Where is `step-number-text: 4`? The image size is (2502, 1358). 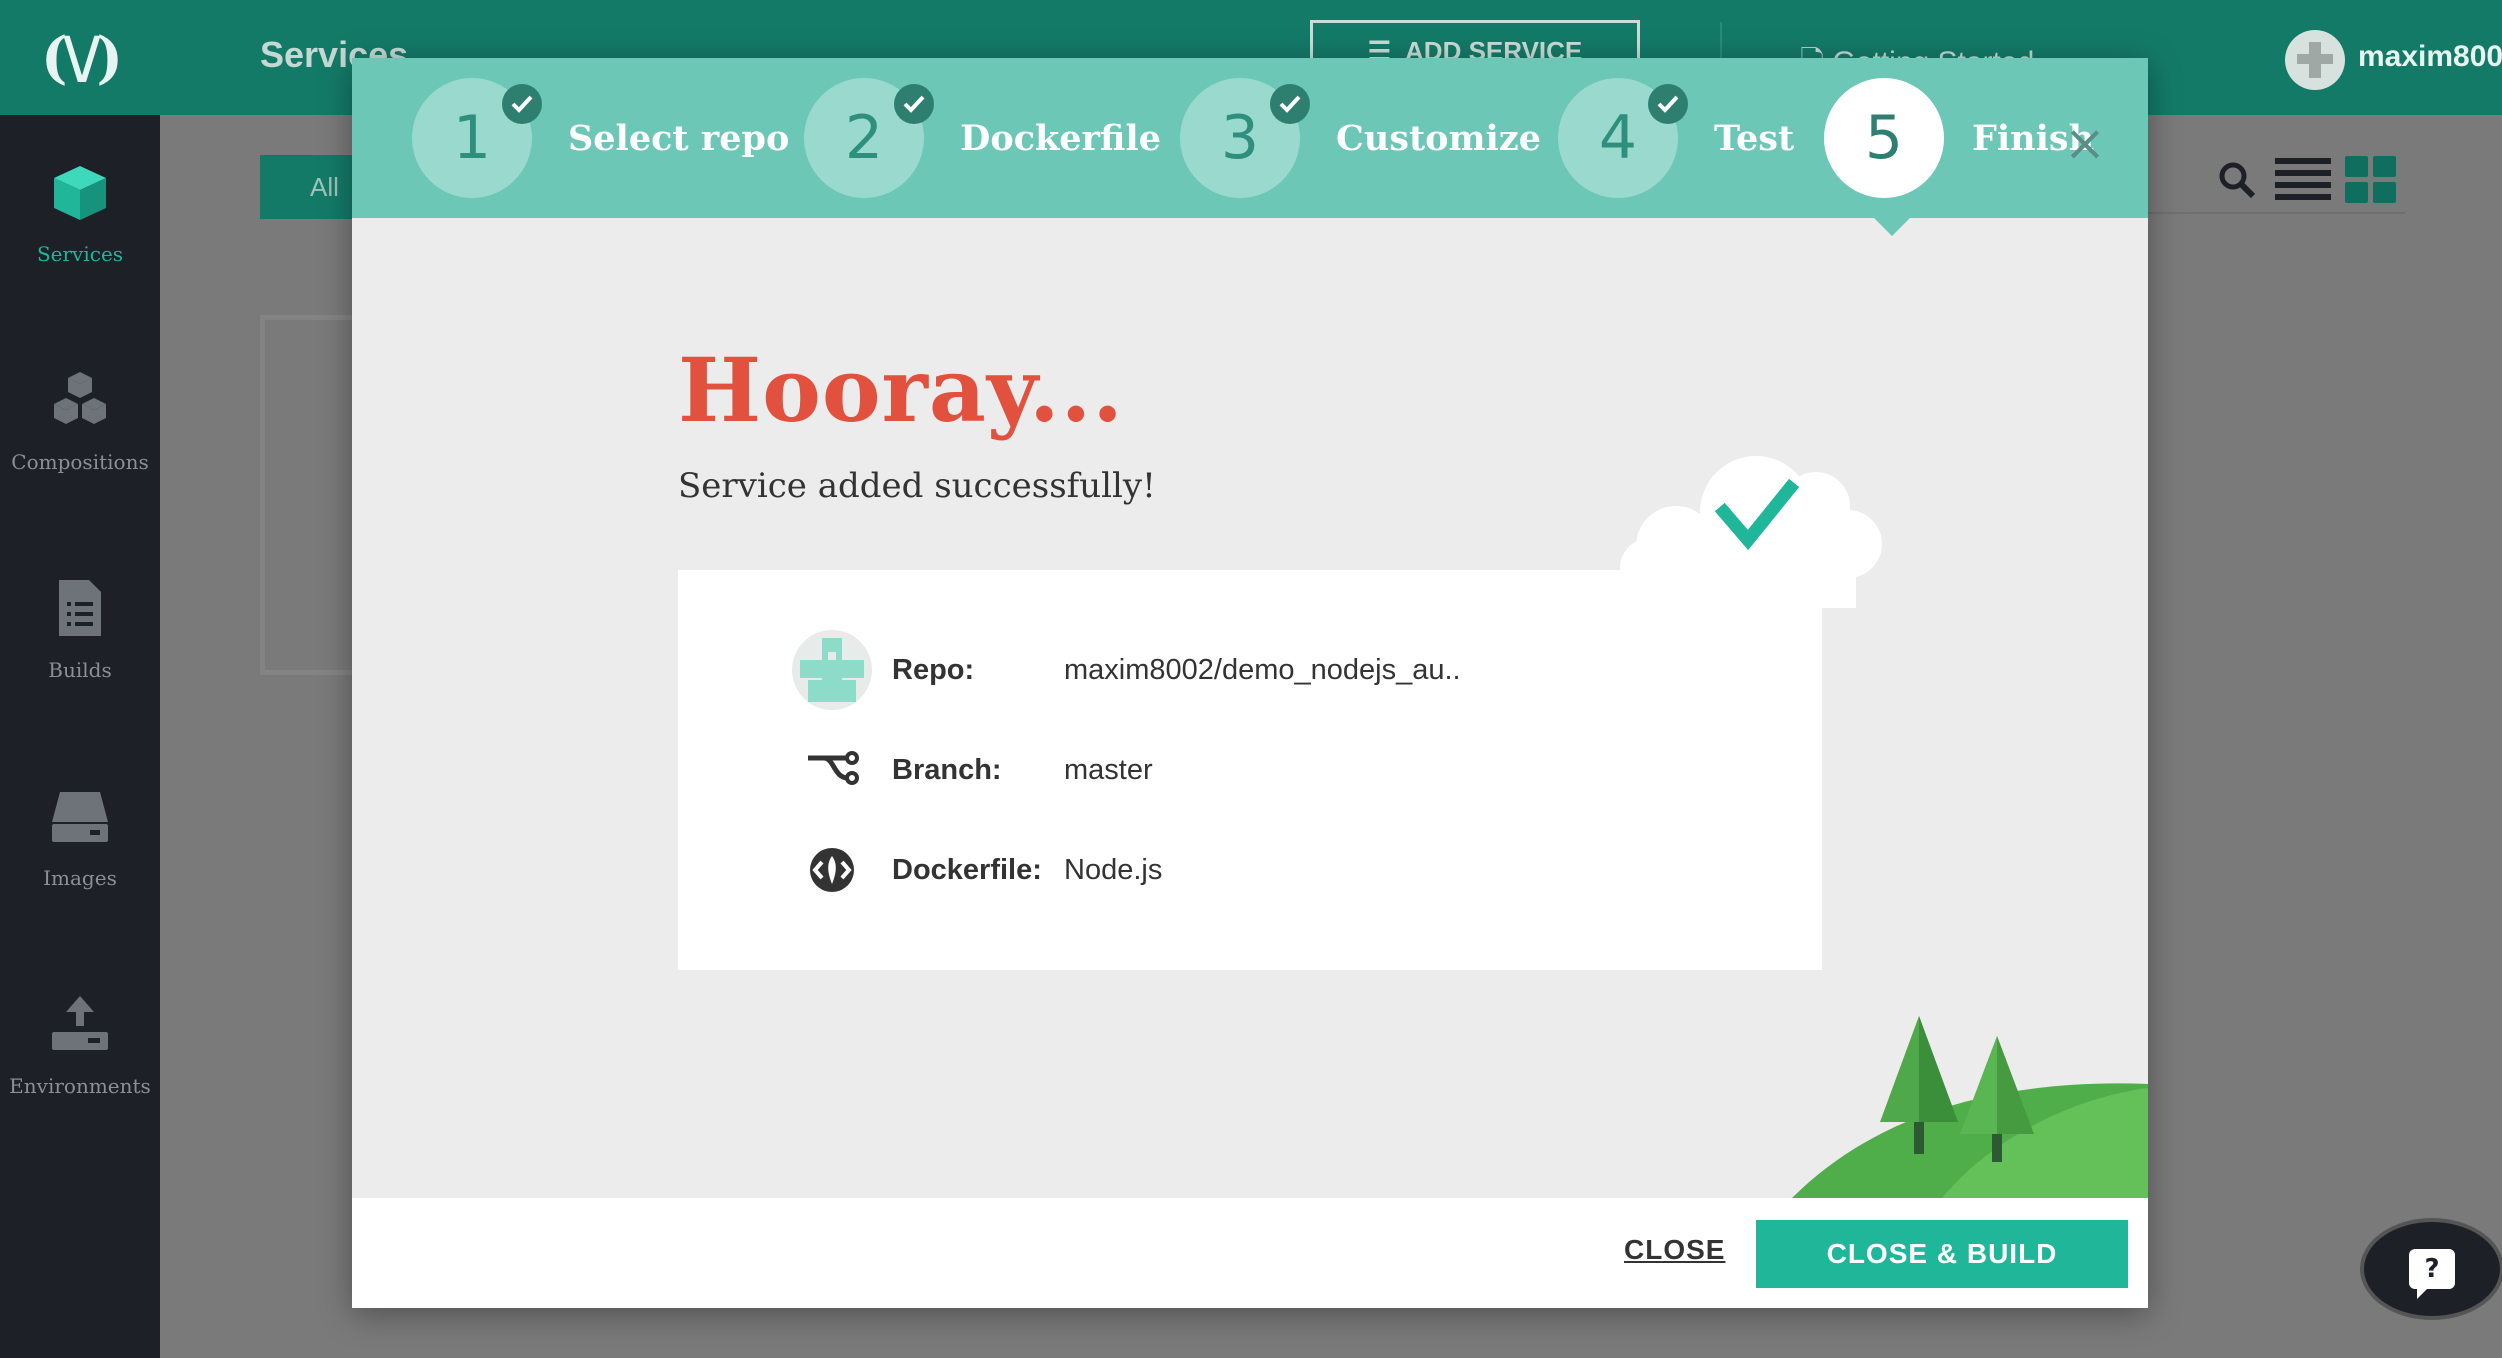
step-number-text: 4 is located at coordinates (1618, 138).